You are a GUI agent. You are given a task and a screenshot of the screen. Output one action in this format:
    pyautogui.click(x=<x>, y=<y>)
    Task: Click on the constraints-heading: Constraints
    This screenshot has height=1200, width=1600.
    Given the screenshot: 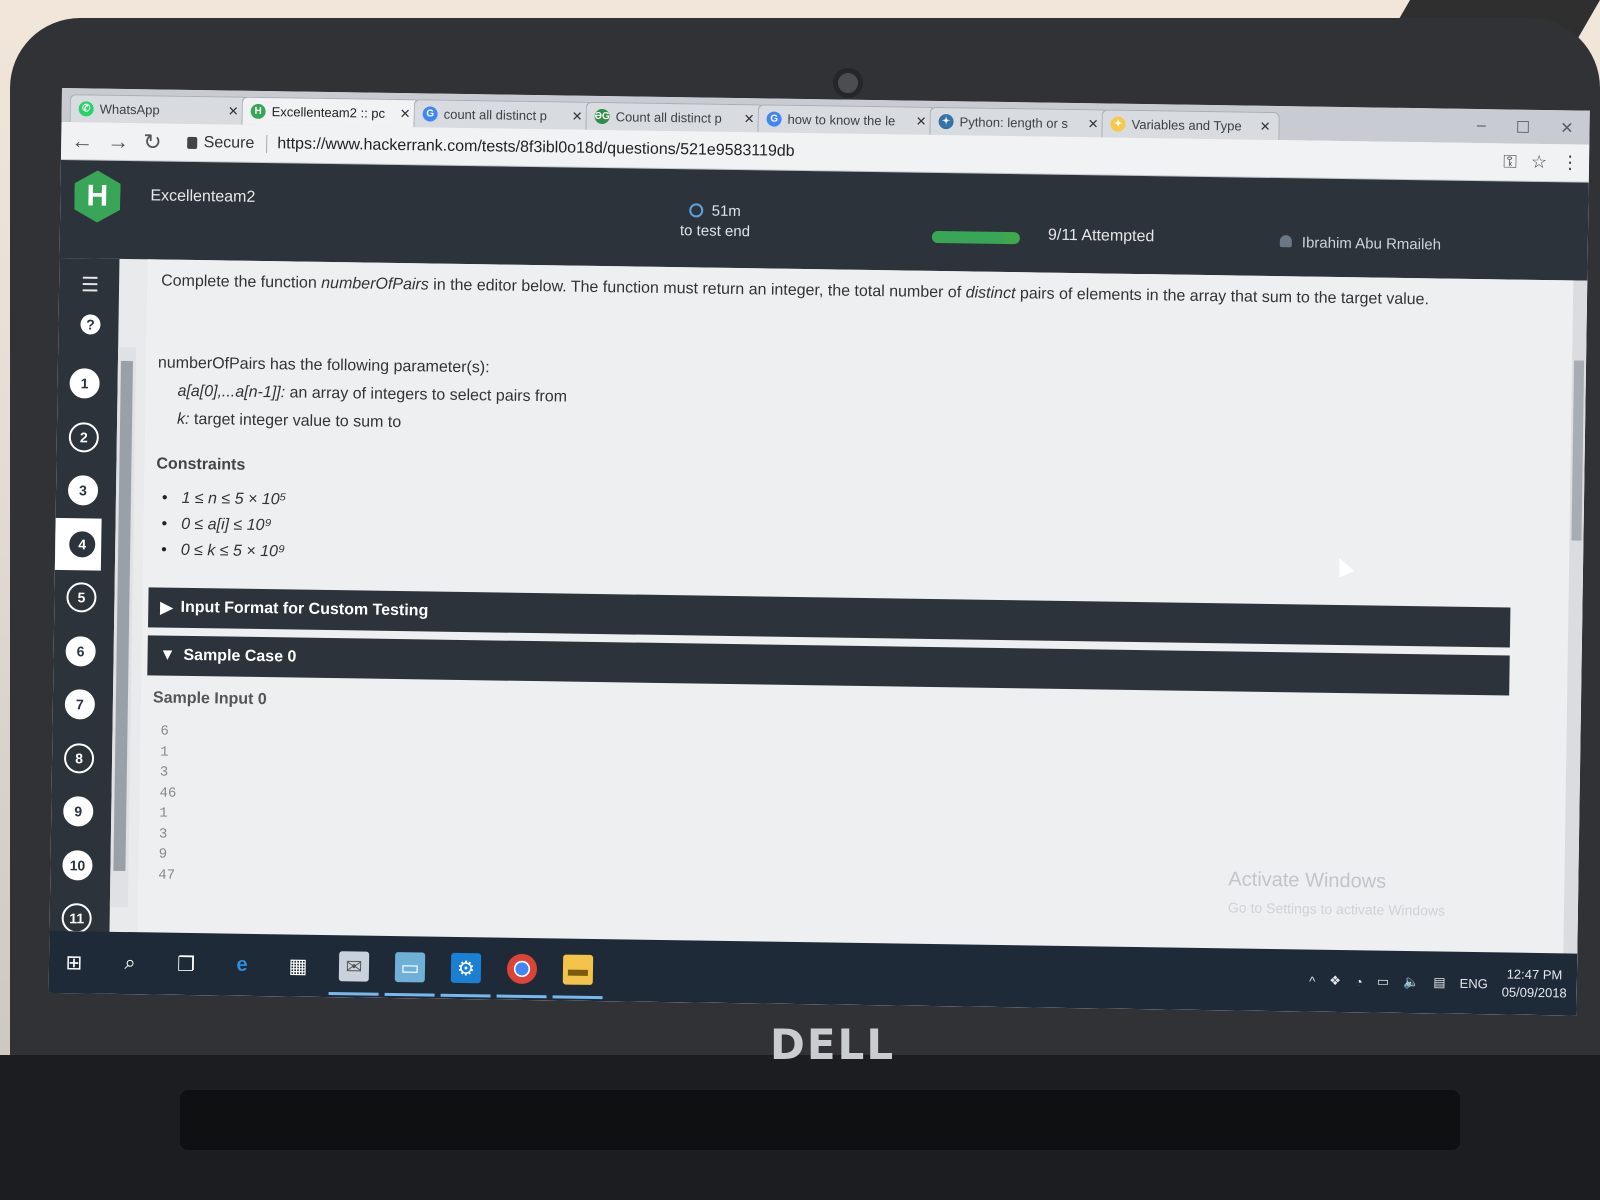 What is the action you would take?
    pyautogui.click(x=201, y=464)
    